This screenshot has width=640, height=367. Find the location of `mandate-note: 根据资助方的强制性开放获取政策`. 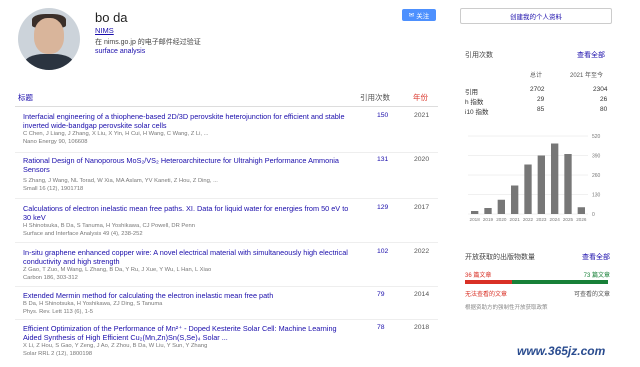

mandate-note: 根据资助方的强制性开放获取政策 is located at coordinates (506, 308).